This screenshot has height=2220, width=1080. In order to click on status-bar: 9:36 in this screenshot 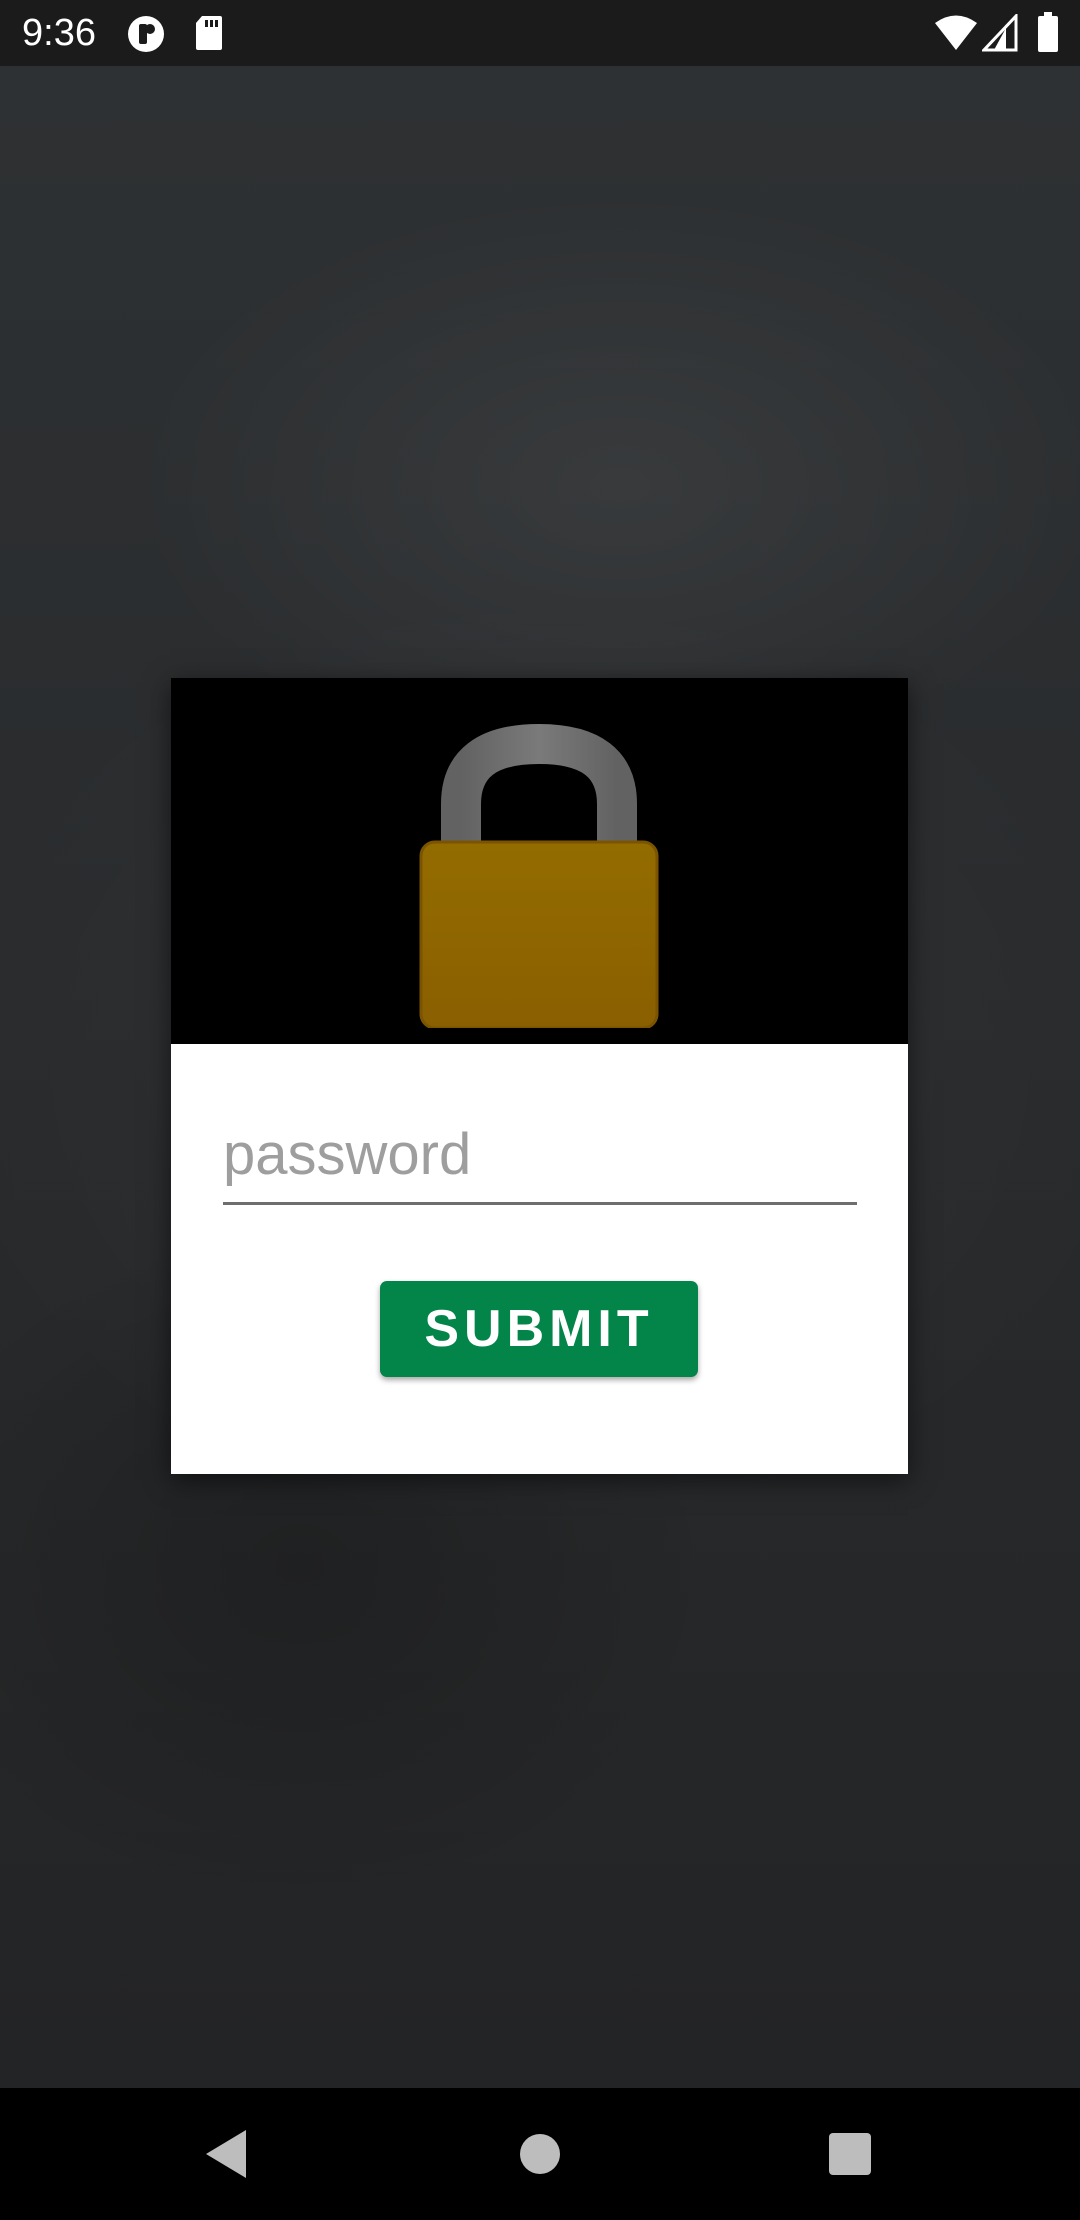, I will do `click(540, 33)`.